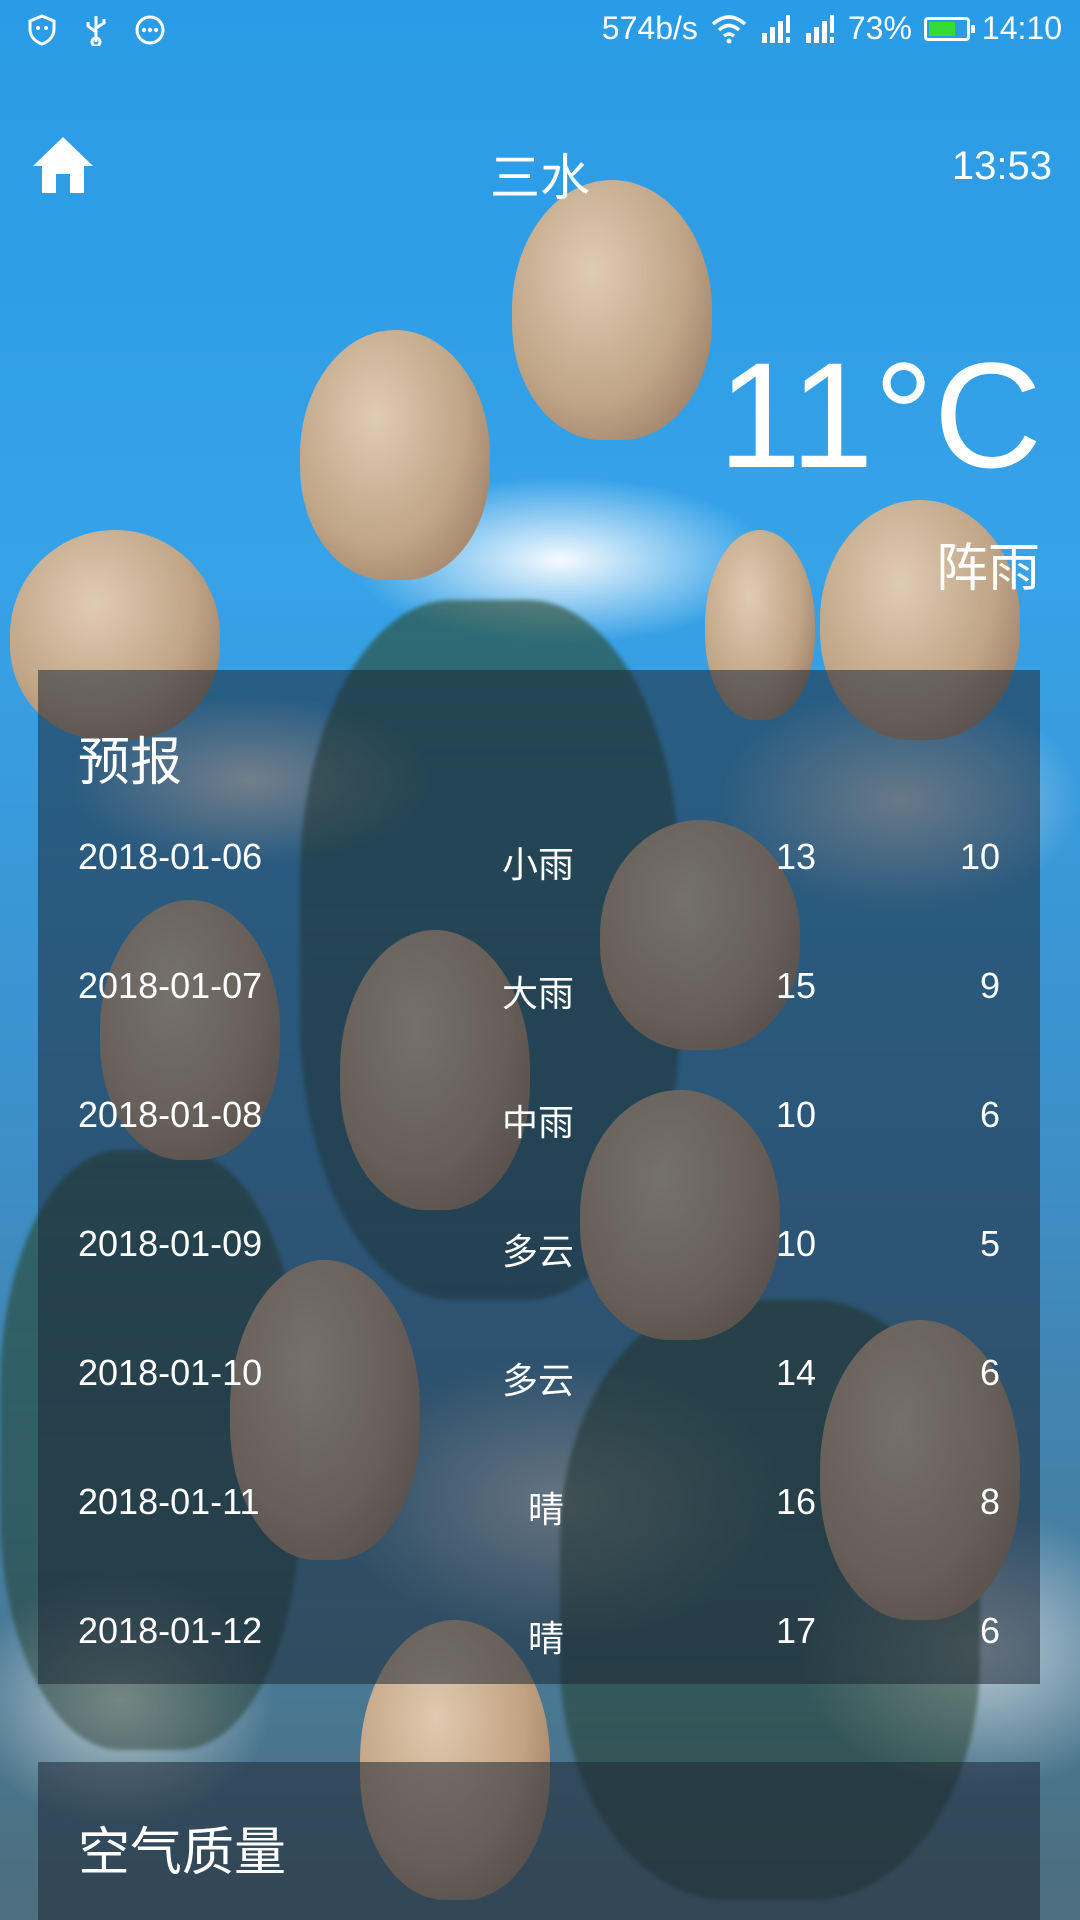  What do you see at coordinates (540, 178) in the screenshot?
I see `city-title: 三水` at bounding box center [540, 178].